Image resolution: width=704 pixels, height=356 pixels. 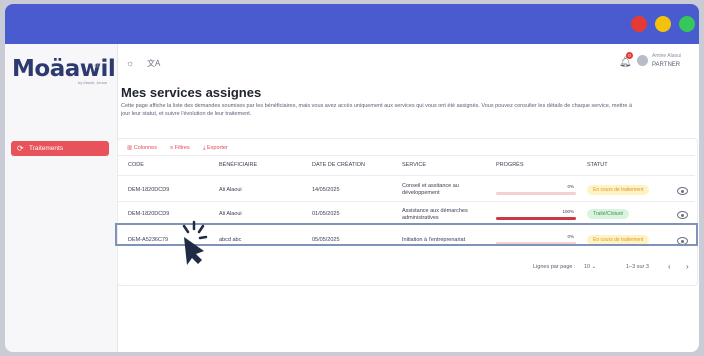 I want to click on column-header-beneficiary: BÉNÉFICIAIRE, so click(x=238, y=165).